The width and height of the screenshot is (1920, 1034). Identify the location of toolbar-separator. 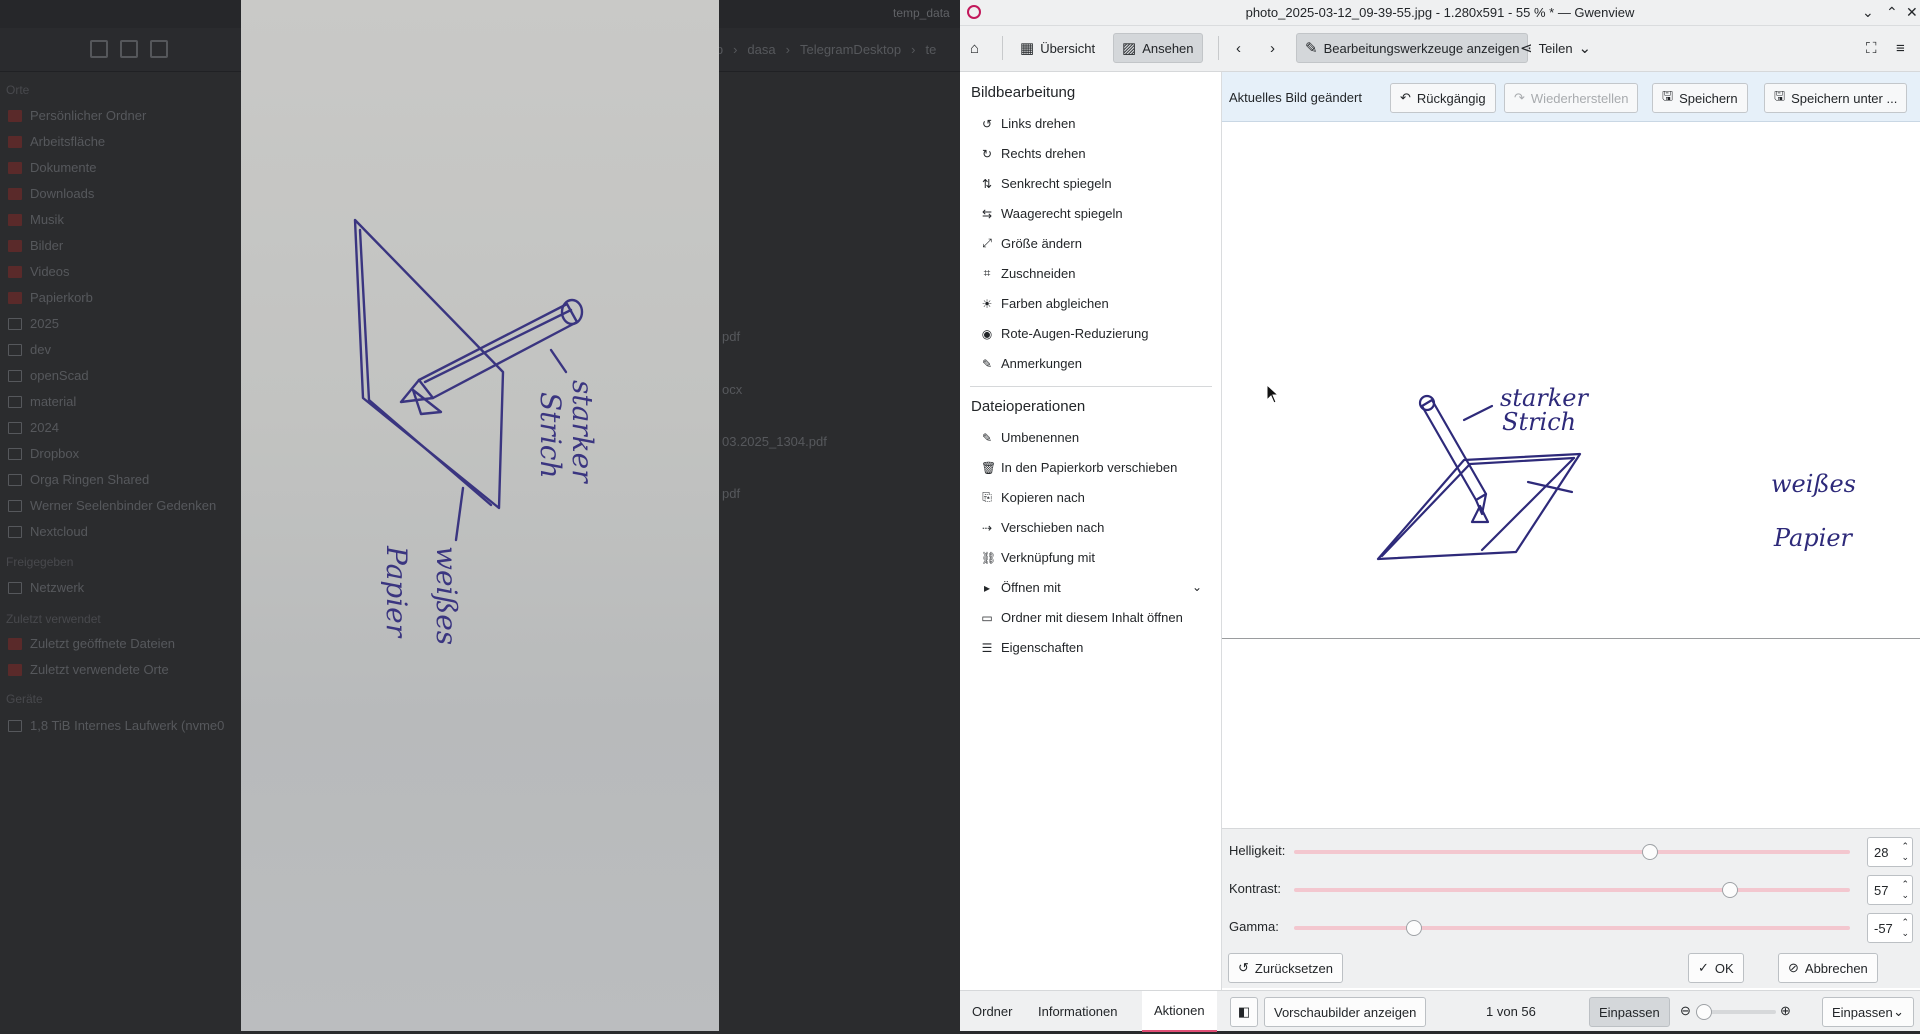
(1002, 48).